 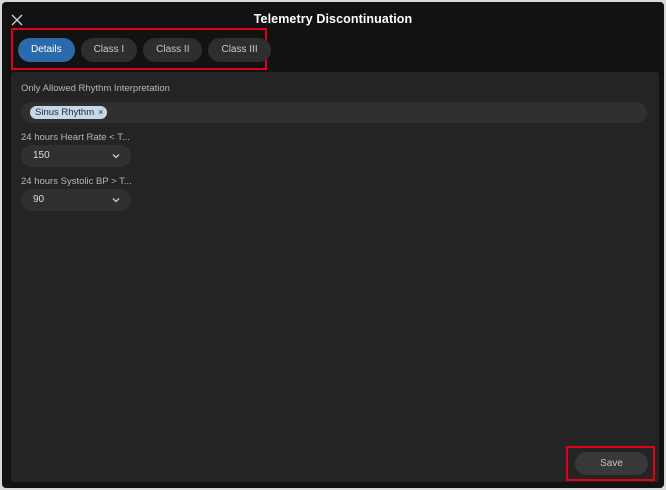 I want to click on heart-rate-value: 150, so click(x=41, y=155).